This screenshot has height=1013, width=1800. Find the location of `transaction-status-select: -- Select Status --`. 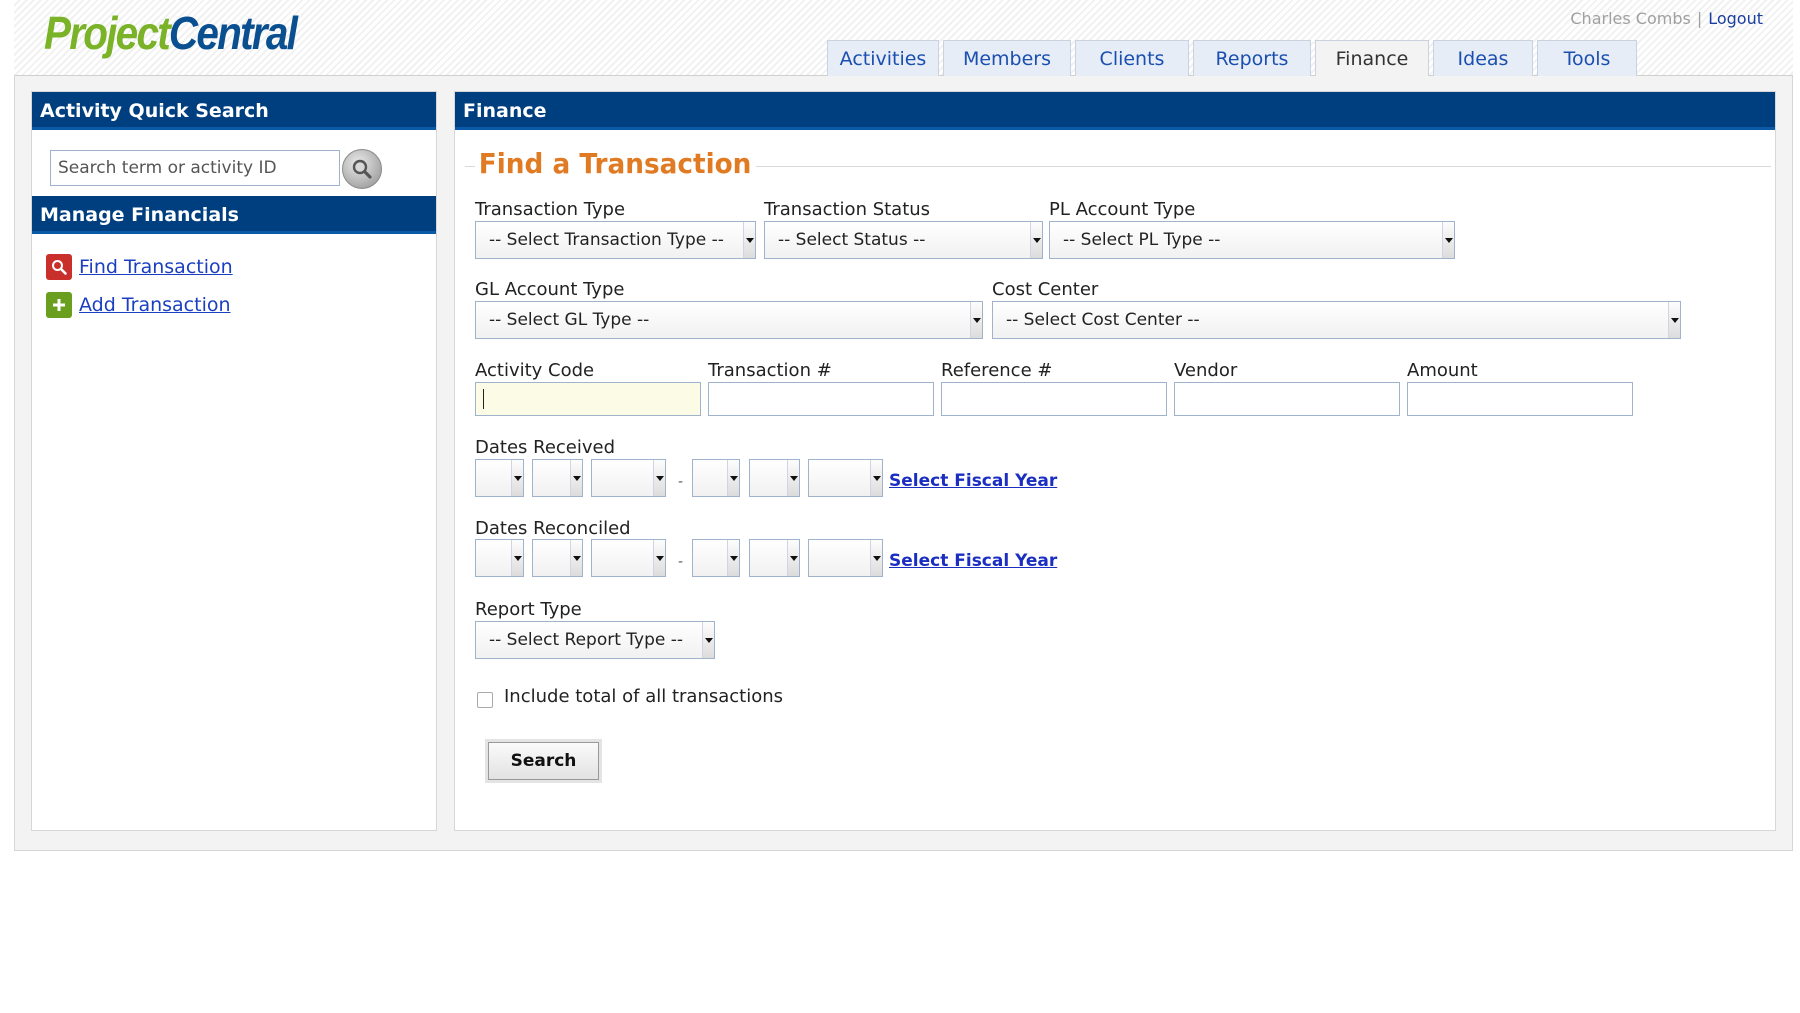

transaction-status-select: -- Select Status -- is located at coordinates (903, 240).